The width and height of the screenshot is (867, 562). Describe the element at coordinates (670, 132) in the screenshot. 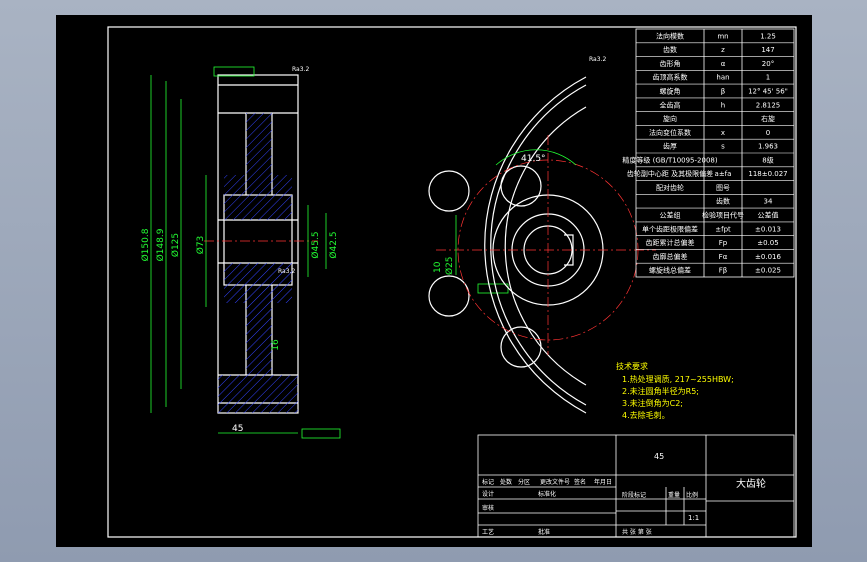

I see `params-cell-name: 法向变位系数` at that location.